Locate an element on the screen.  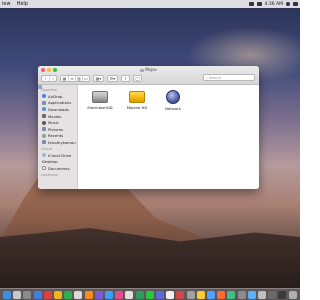
menu-clock: 4:36 AM is located at coordinates (274, 4).